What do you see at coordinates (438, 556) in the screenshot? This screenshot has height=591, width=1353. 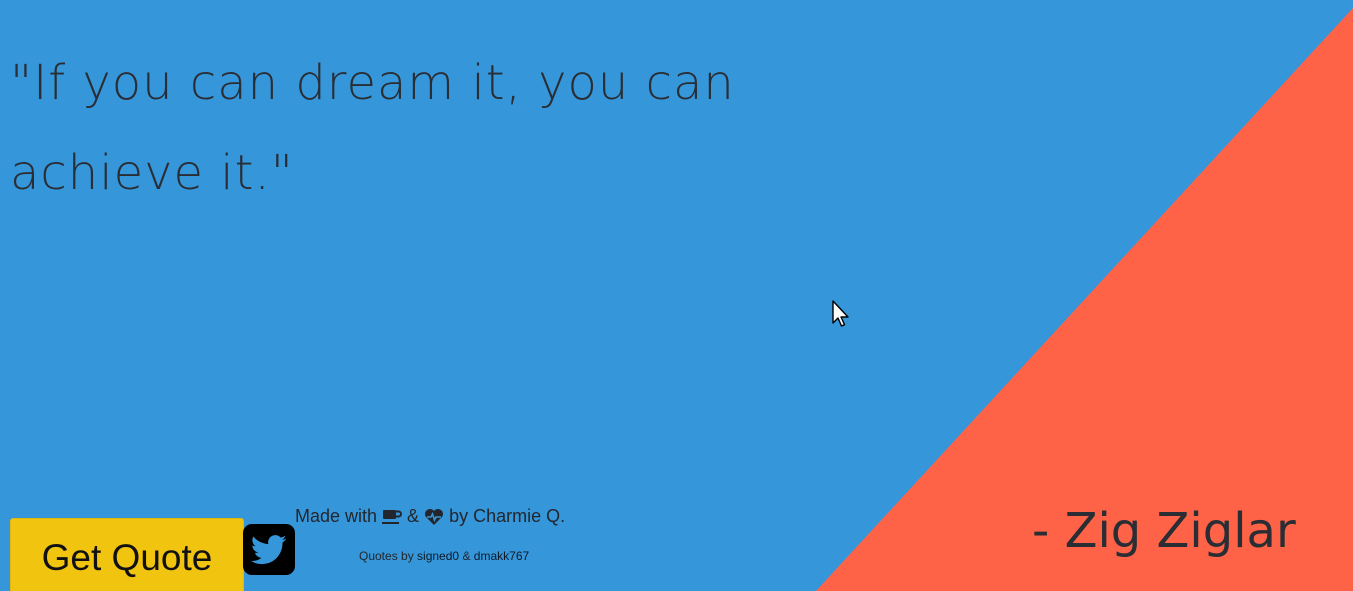 I see `signed0-link: signed0` at bounding box center [438, 556].